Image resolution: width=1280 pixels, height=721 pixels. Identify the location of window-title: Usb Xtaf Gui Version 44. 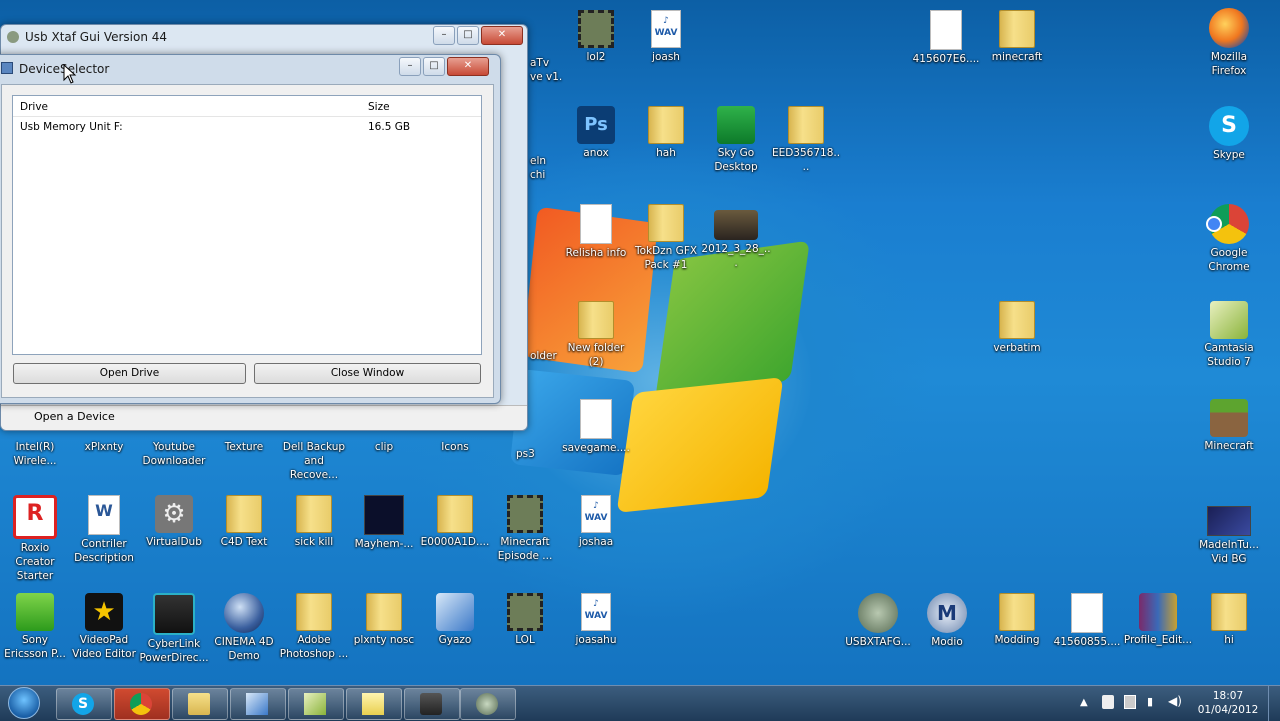
(96, 37).